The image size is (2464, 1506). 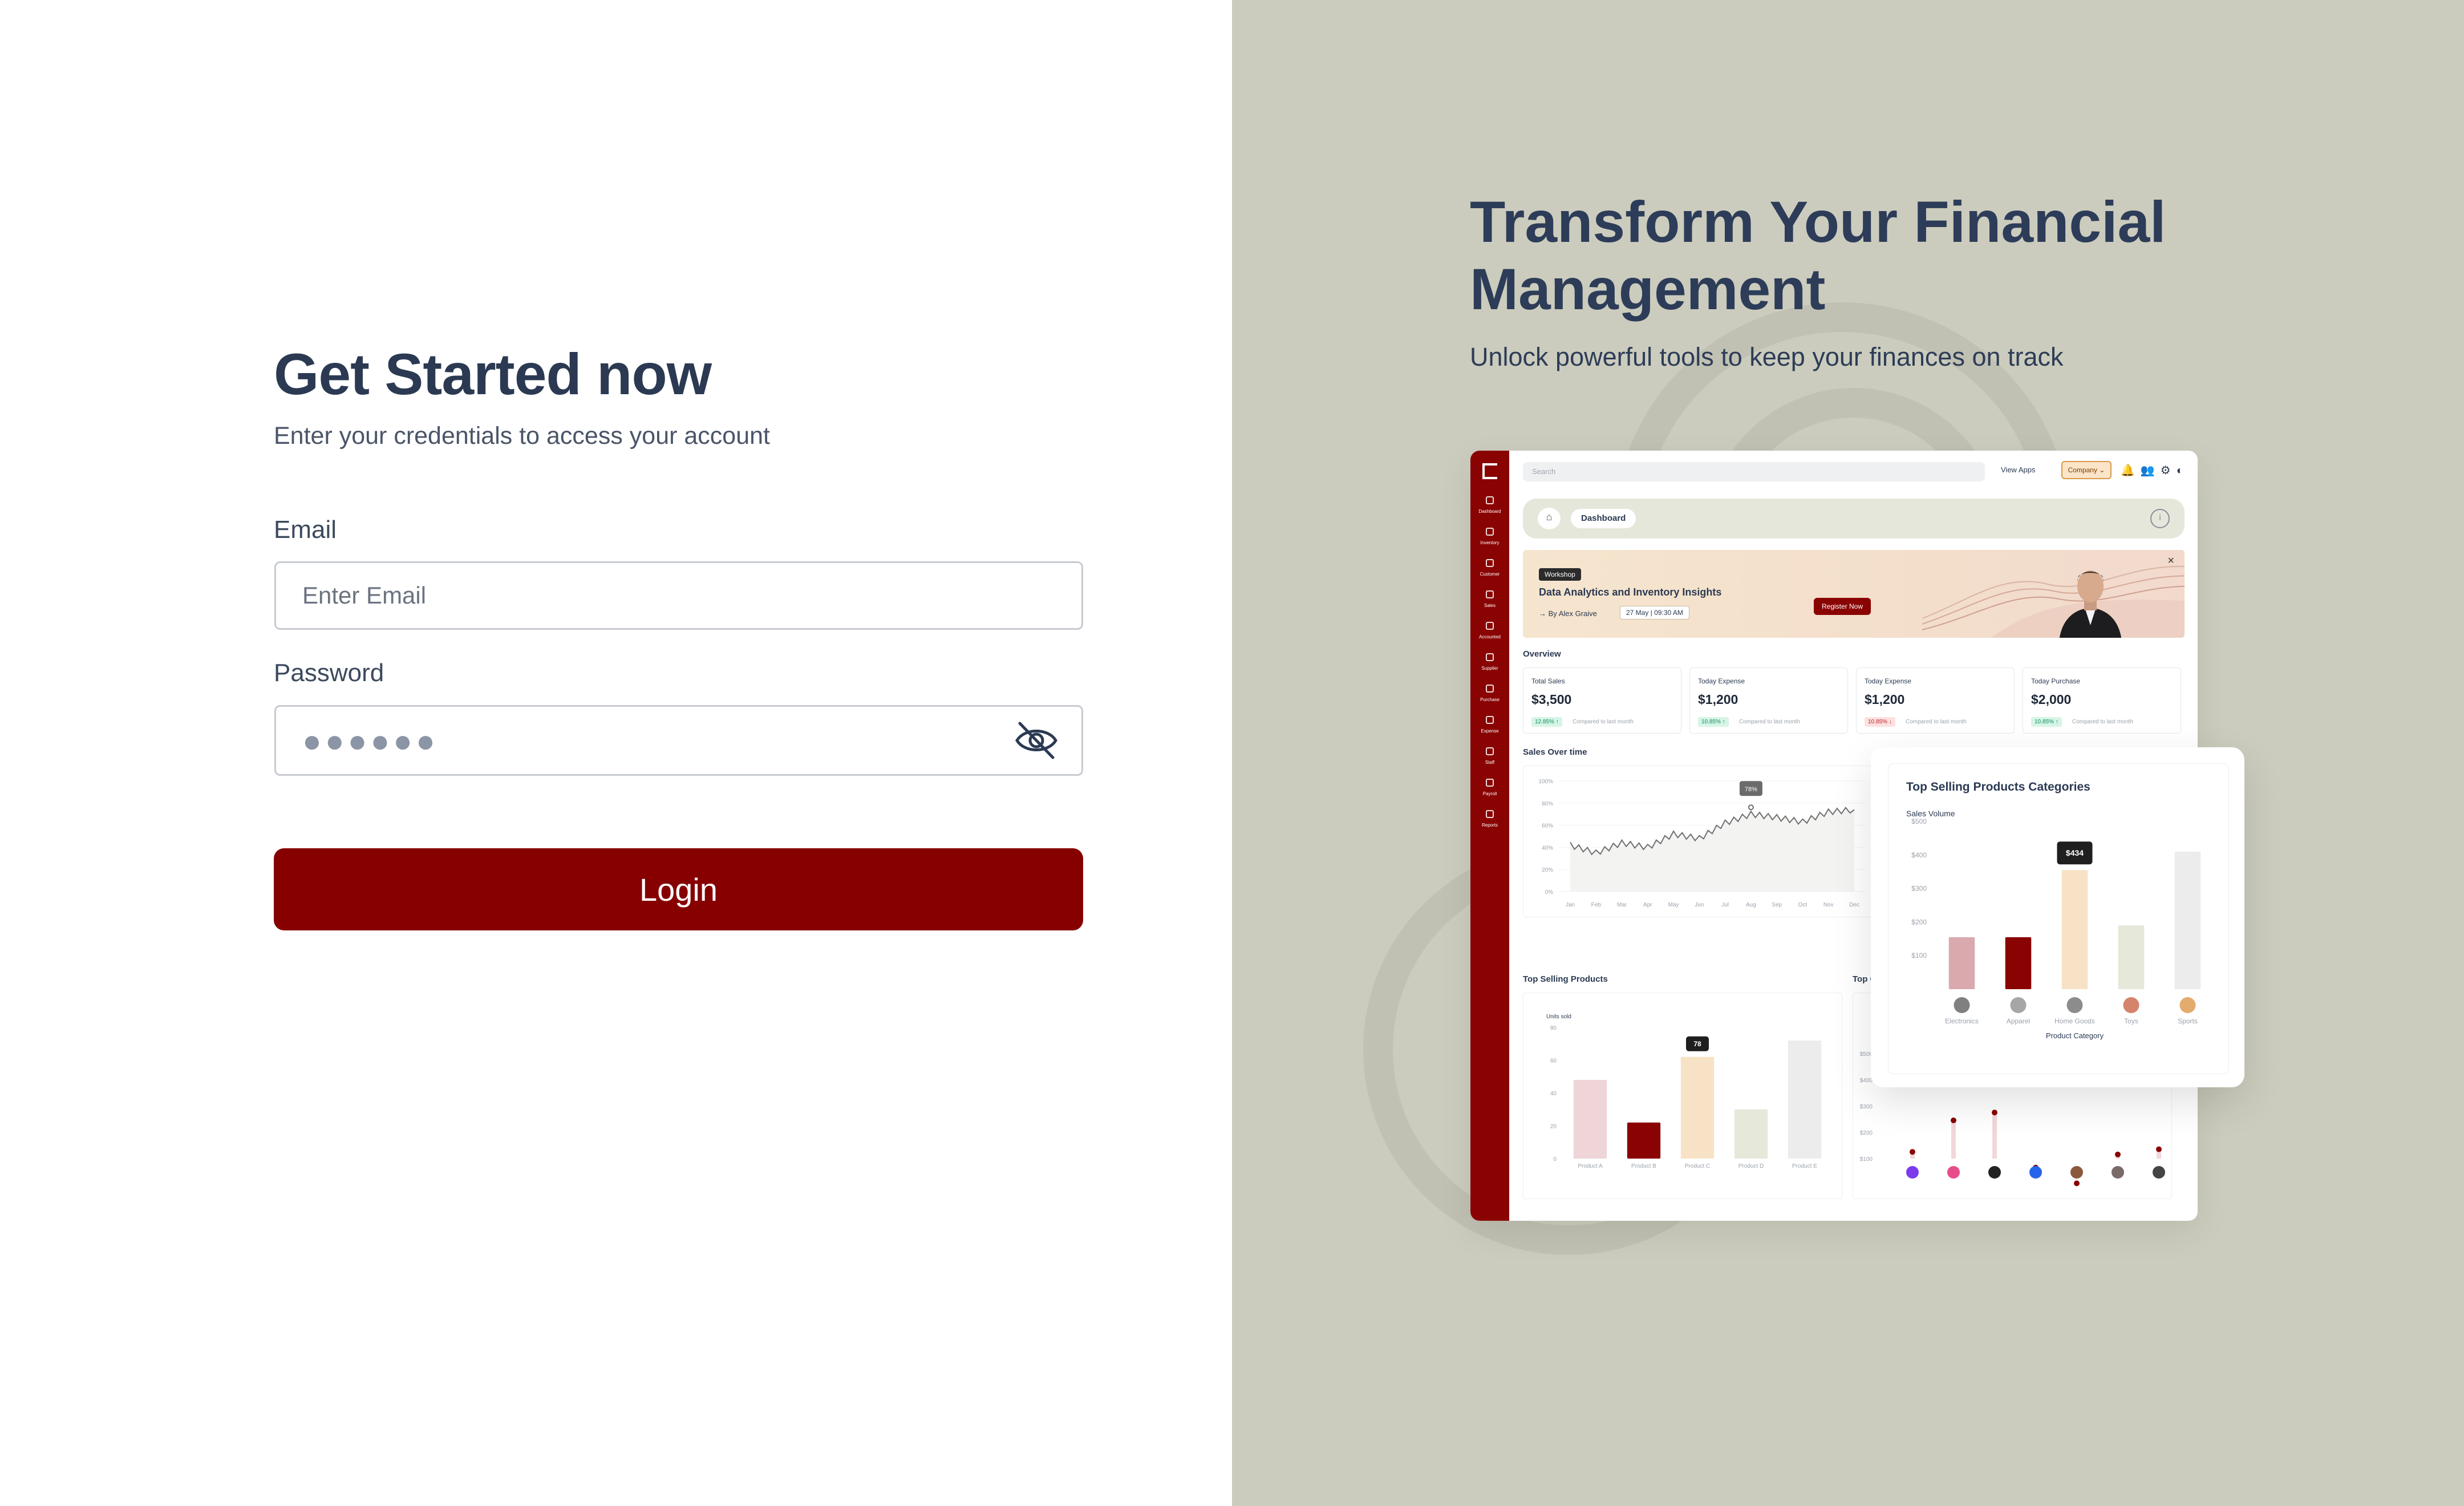 What do you see at coordinates (2171, 560) in the screenshot?
I see `close-icon: ×` at bounding box center [2171, 560].